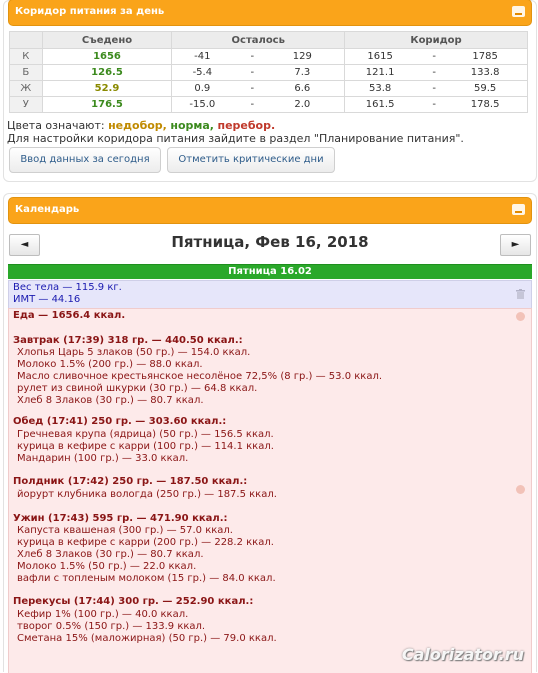 The image size is (538, 673). What do you see at coordinates (258, 88) in the screenshot?
I see `left-range: 0.9 - 6.6` at bounding box center [258, 88].